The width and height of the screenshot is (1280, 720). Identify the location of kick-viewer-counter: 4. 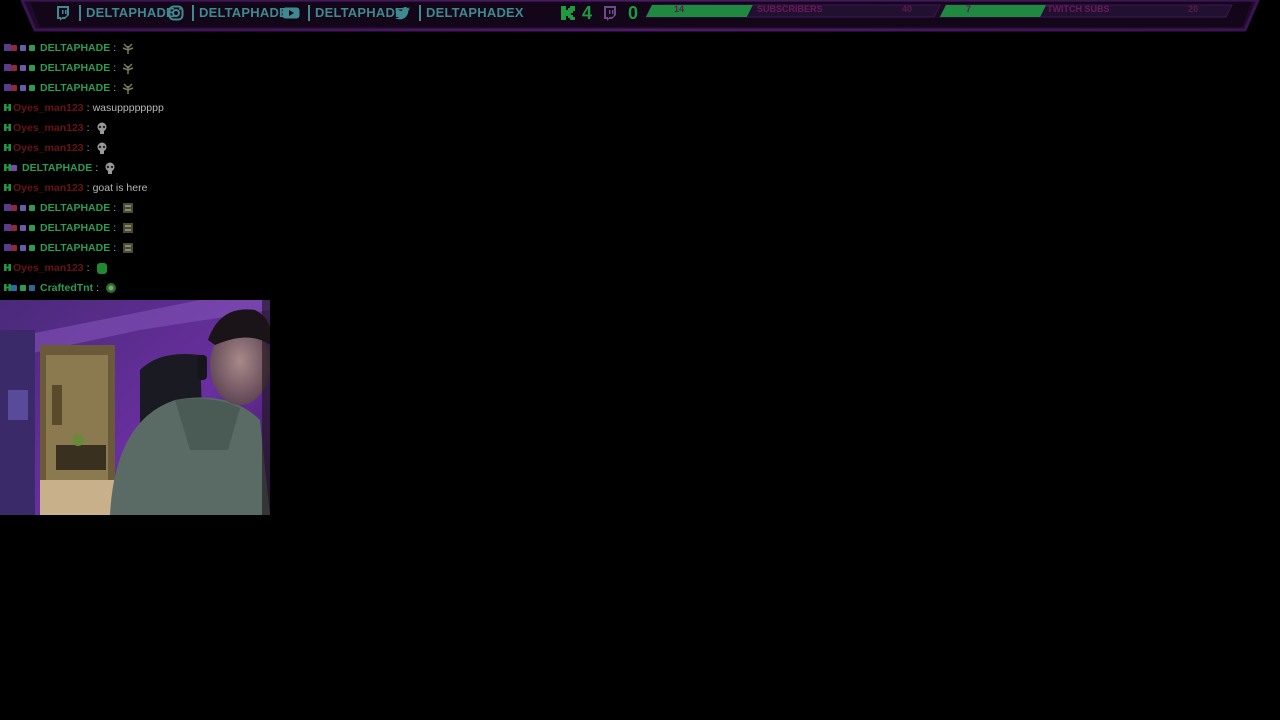
(576, 13).